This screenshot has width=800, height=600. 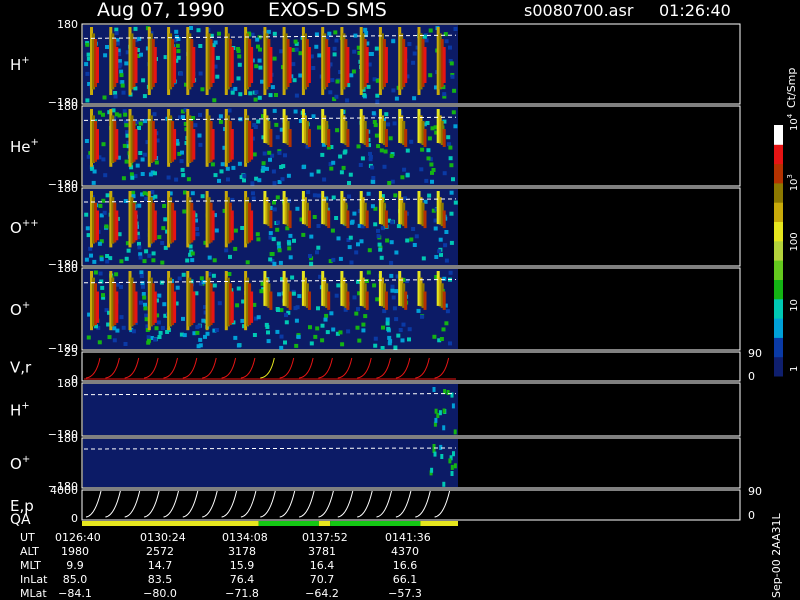 I want to click on right-tick-label: 90, so click(x=755, y=491).